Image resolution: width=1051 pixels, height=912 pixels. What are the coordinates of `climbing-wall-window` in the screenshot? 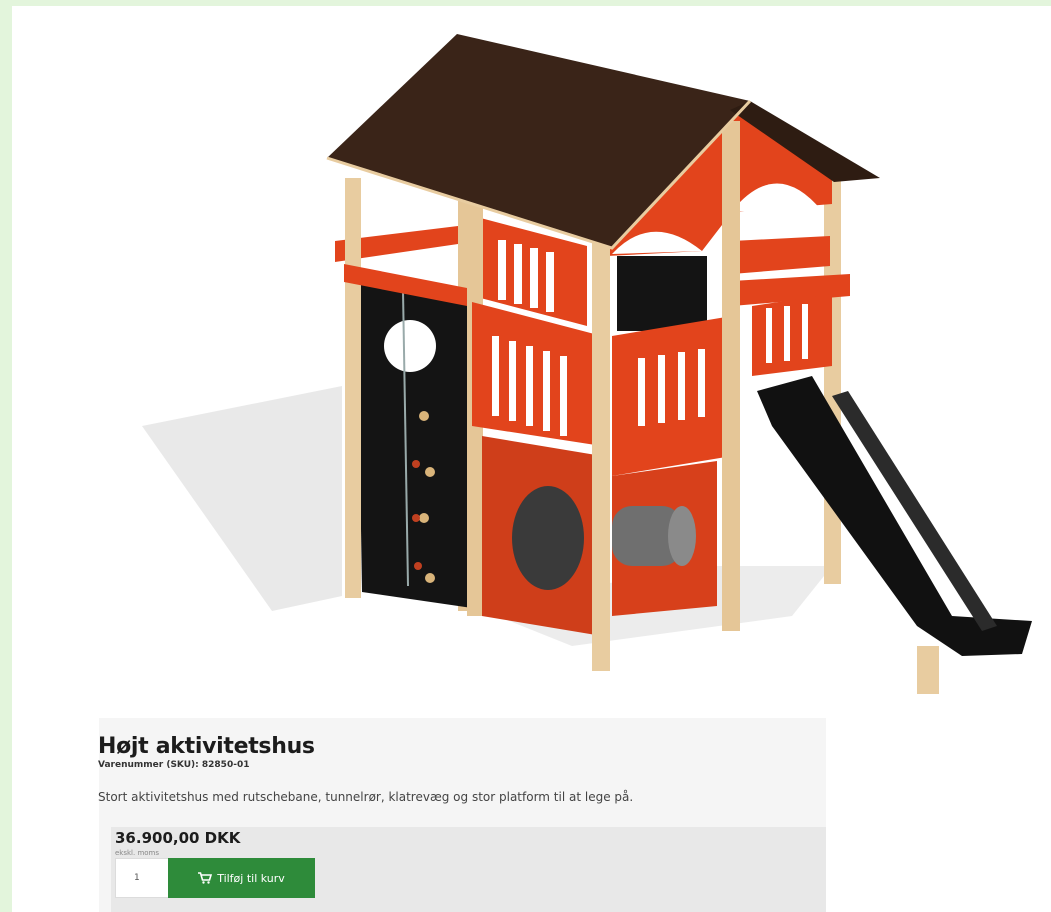 It's located at (410, 346).